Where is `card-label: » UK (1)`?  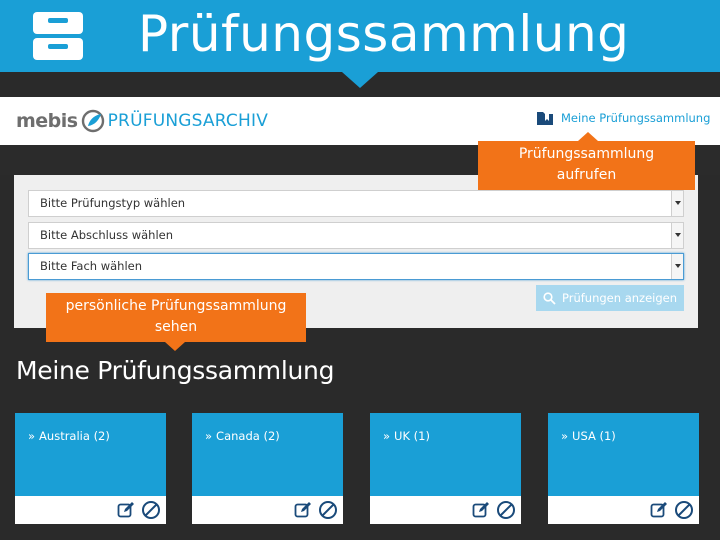
card-label: » UK (1) is located at coordinates (406, 436).